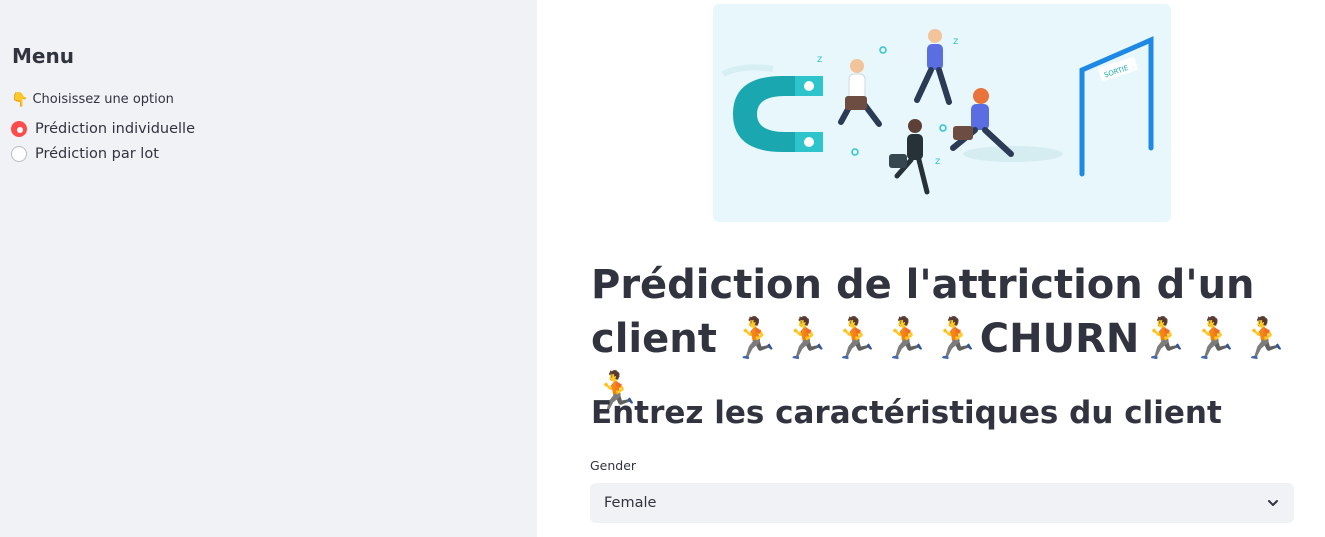 The image size is (1325, 537). I want to click on radio-option-label: Prédiction par lot, so click(97, 154).